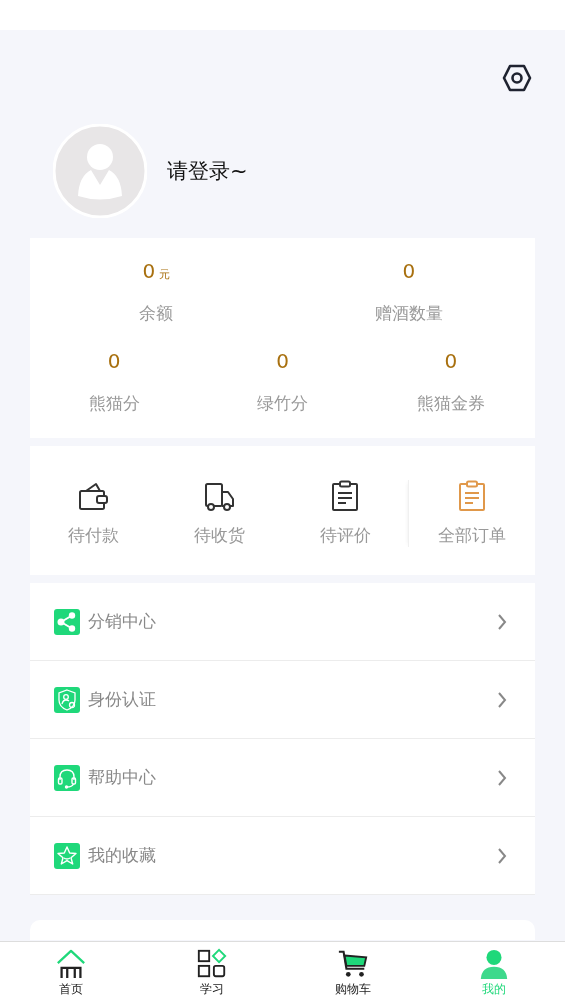  I want to click on tab: 学习, so click(212, 973).